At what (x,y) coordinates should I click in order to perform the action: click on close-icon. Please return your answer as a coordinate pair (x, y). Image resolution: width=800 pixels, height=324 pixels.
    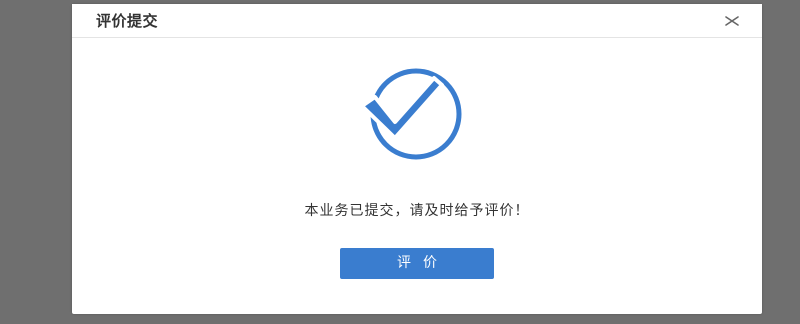
    Looking at the image, I should click on (732, 21).